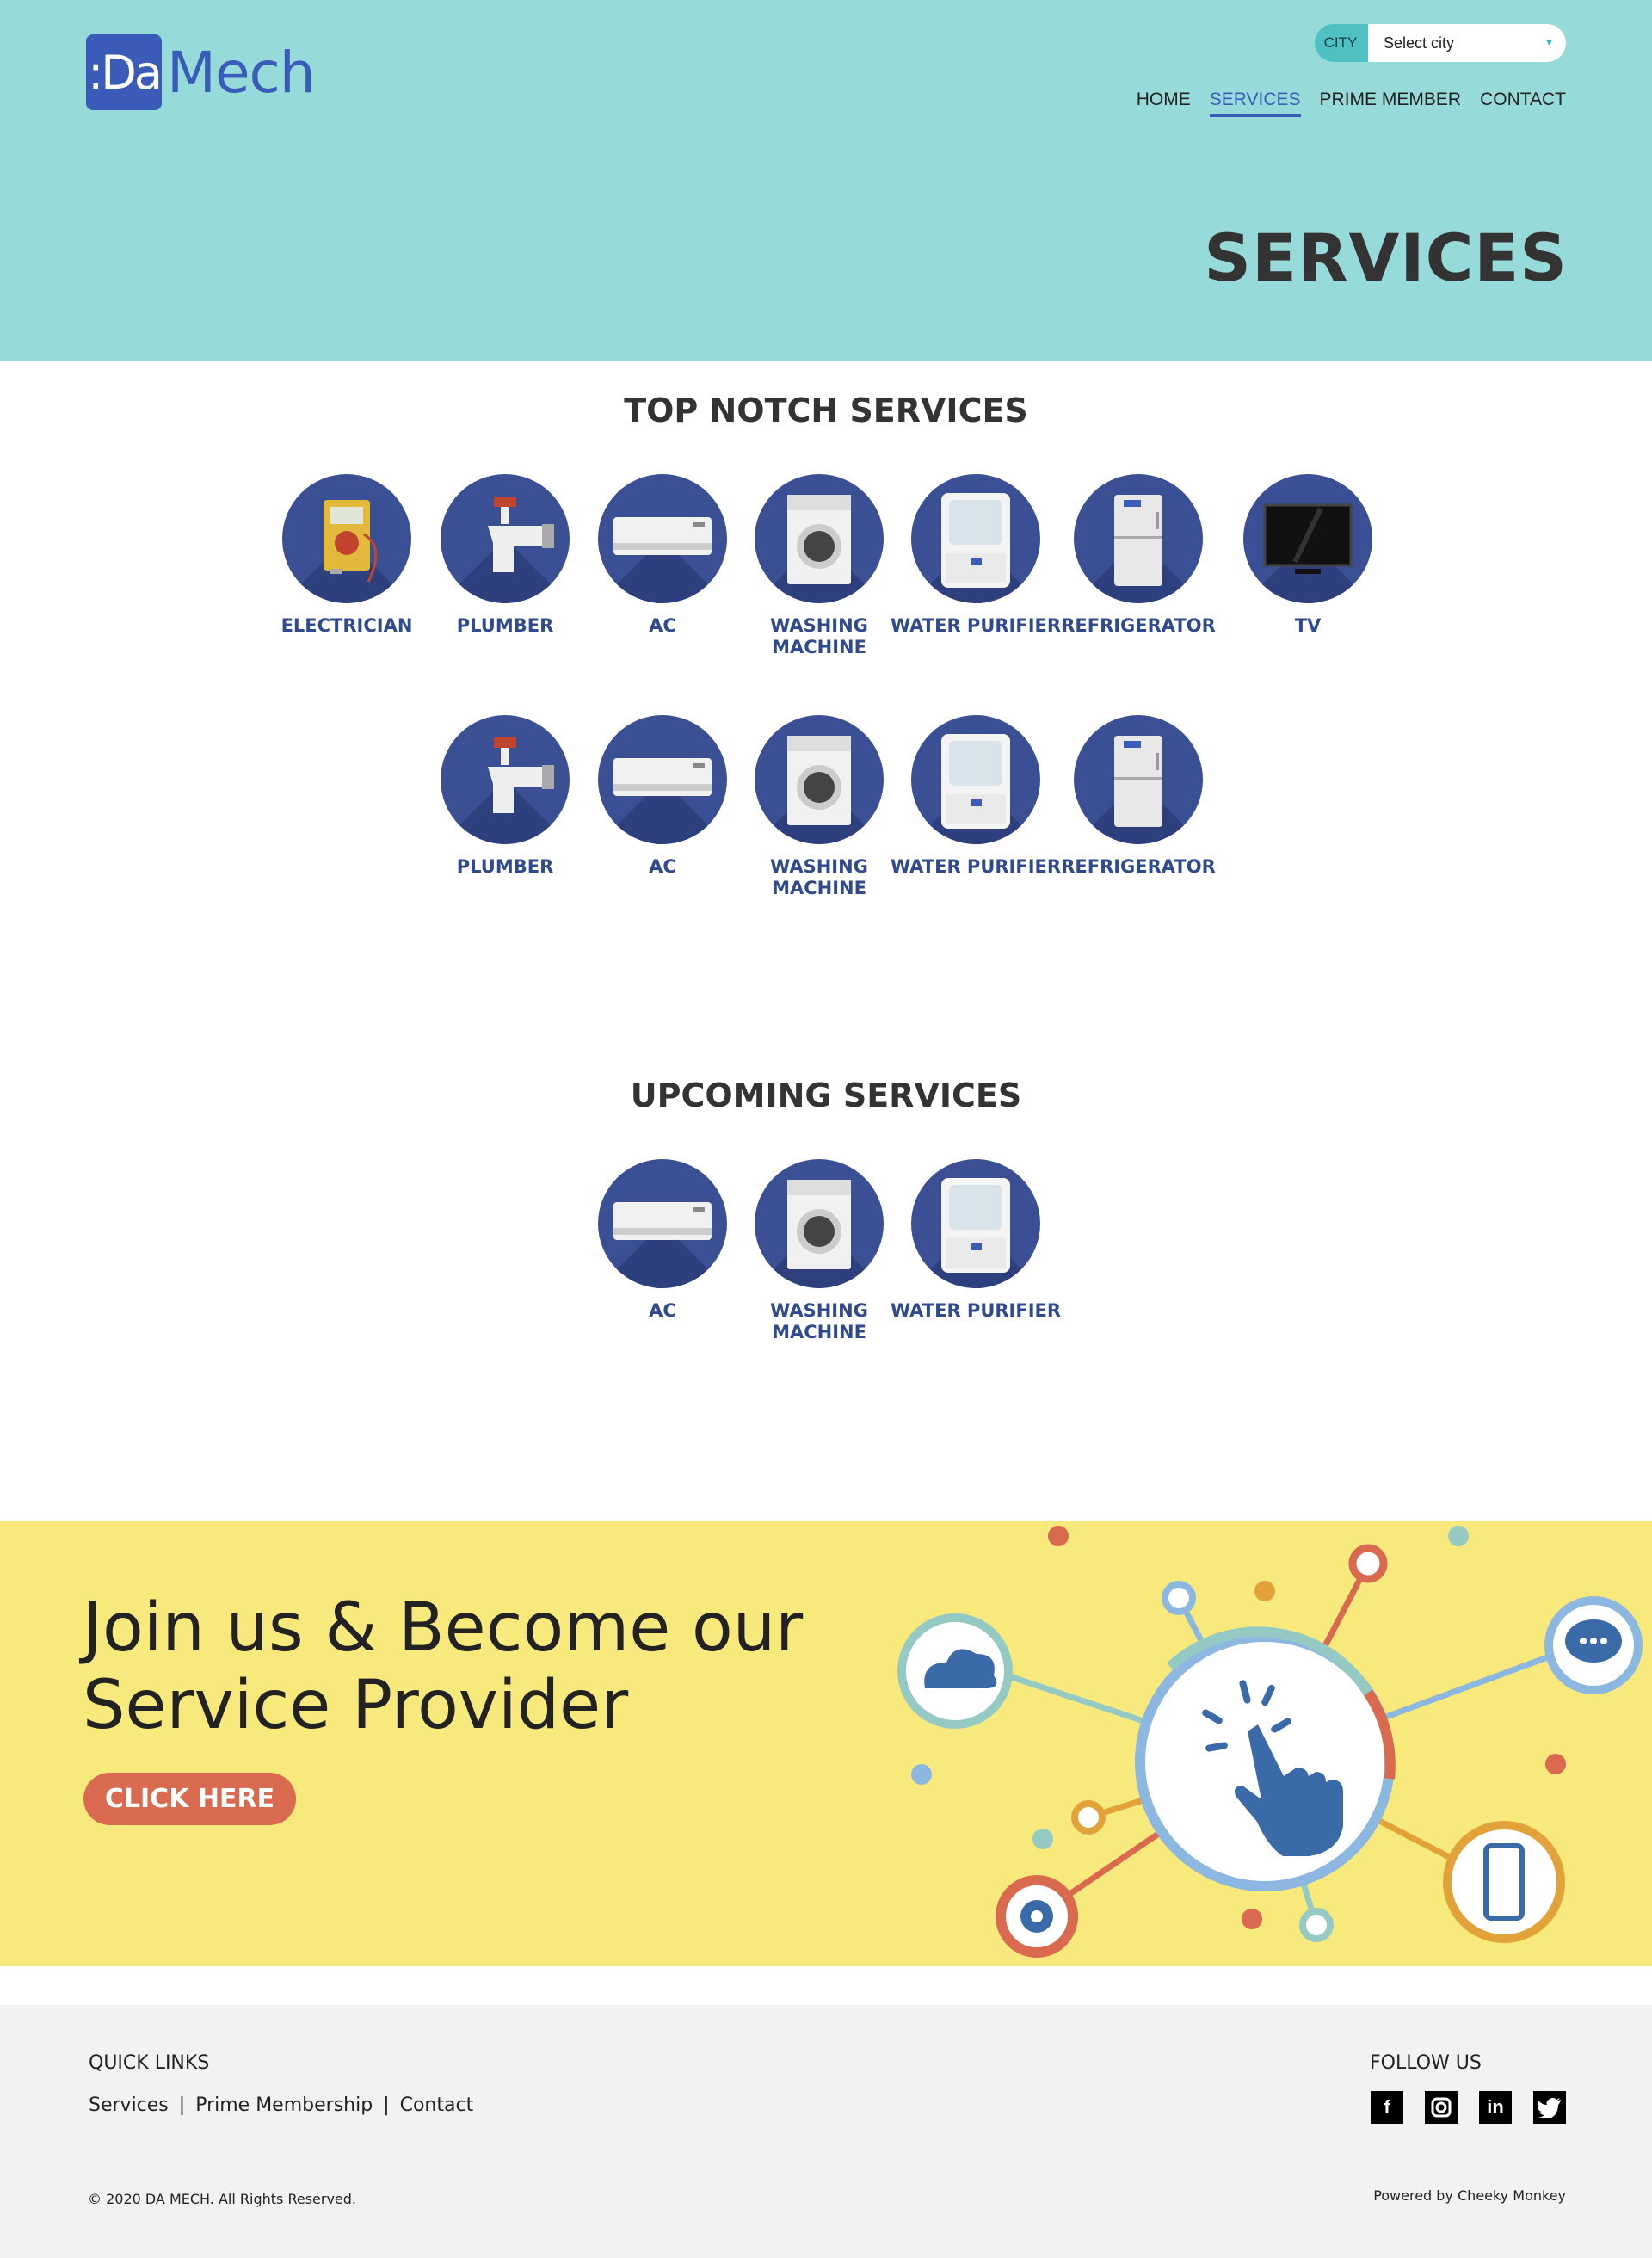 The height and width of the screenshot is (2258, 1652). I want to click on service-label: ELECTRICIAN, so click(346, 625).